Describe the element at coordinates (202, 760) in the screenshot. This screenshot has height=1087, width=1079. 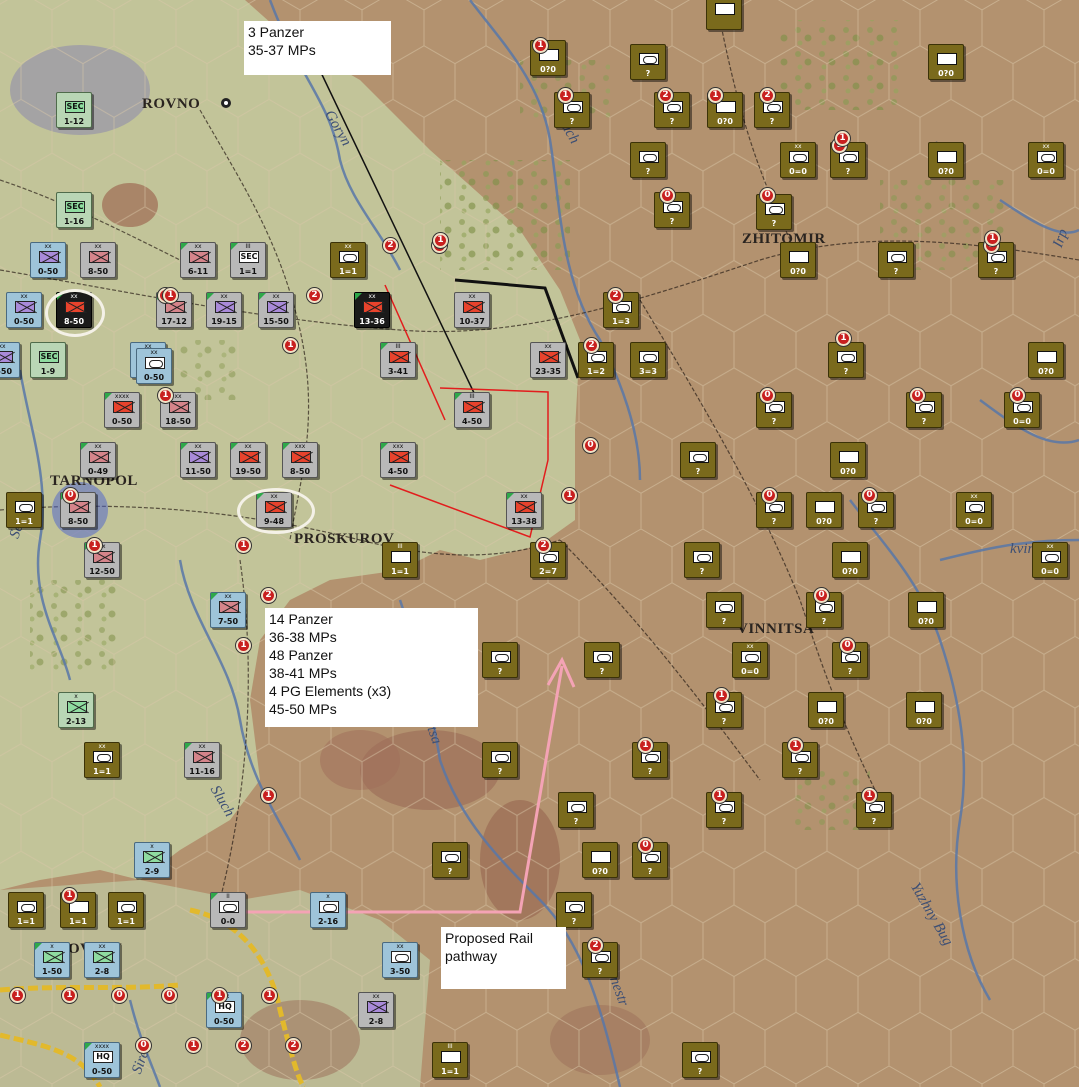
I see `axis-unit-counter: xx 11-16` at that location.